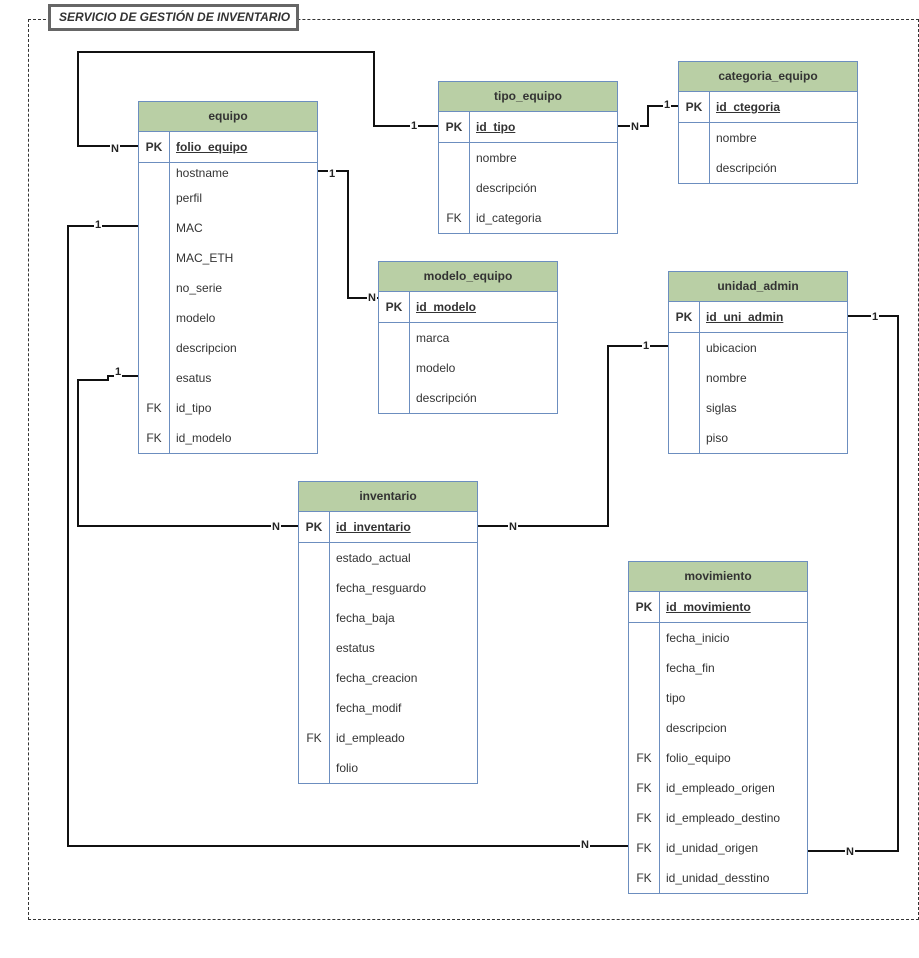 Image resolution: width=919 pixels, height=958 pixels. I want to click on field-name: estatus, so click(355, 648).